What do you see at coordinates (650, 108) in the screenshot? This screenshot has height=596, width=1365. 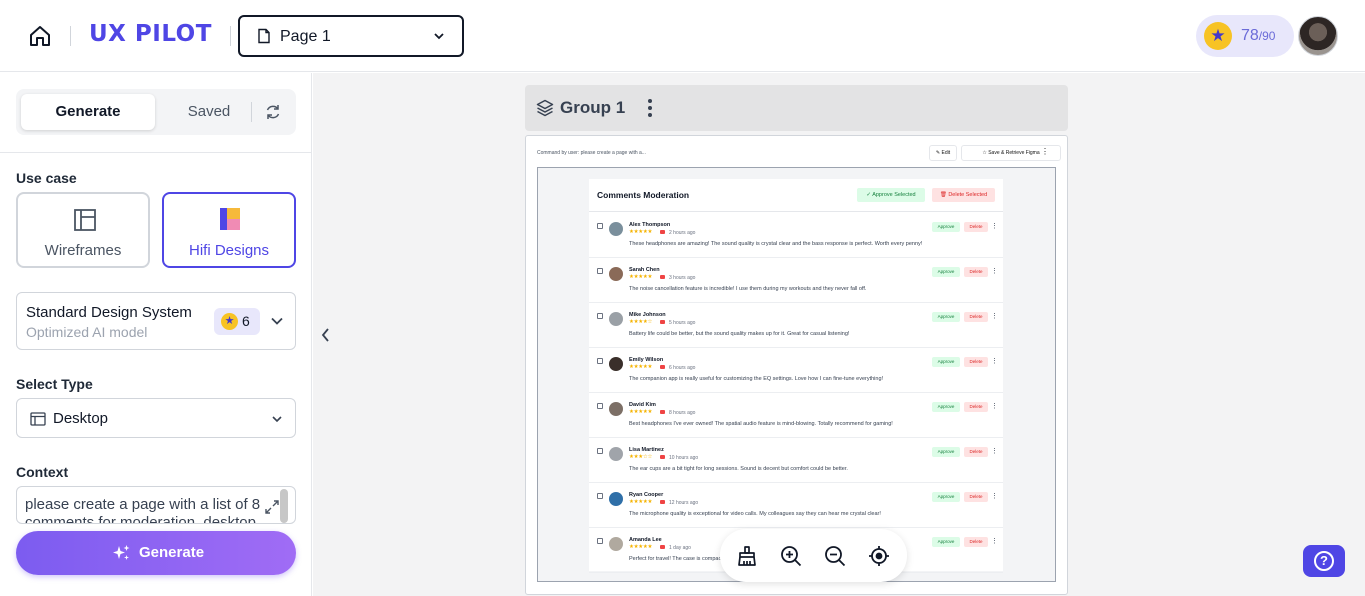 I see `more-options-icon` at bounding box center [650, 108].